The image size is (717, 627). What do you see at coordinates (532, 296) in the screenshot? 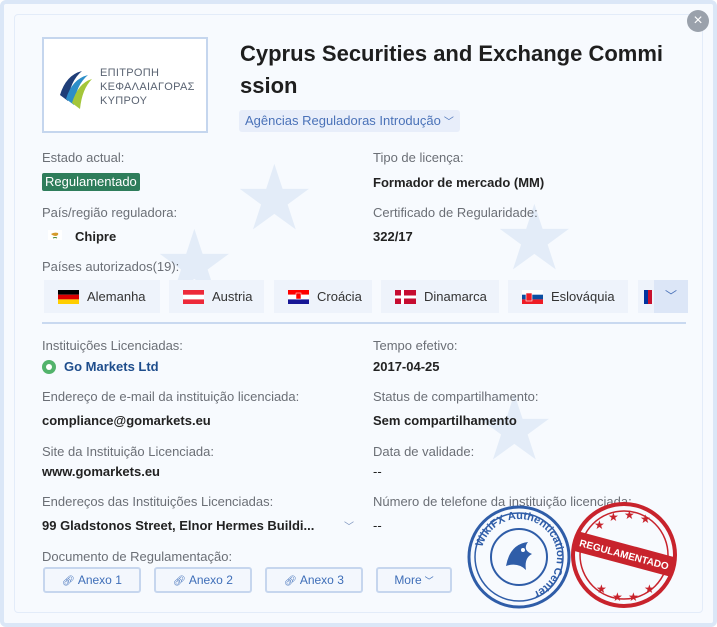
I see `slovakia-flag-icon` at bounding box center [532, 296].